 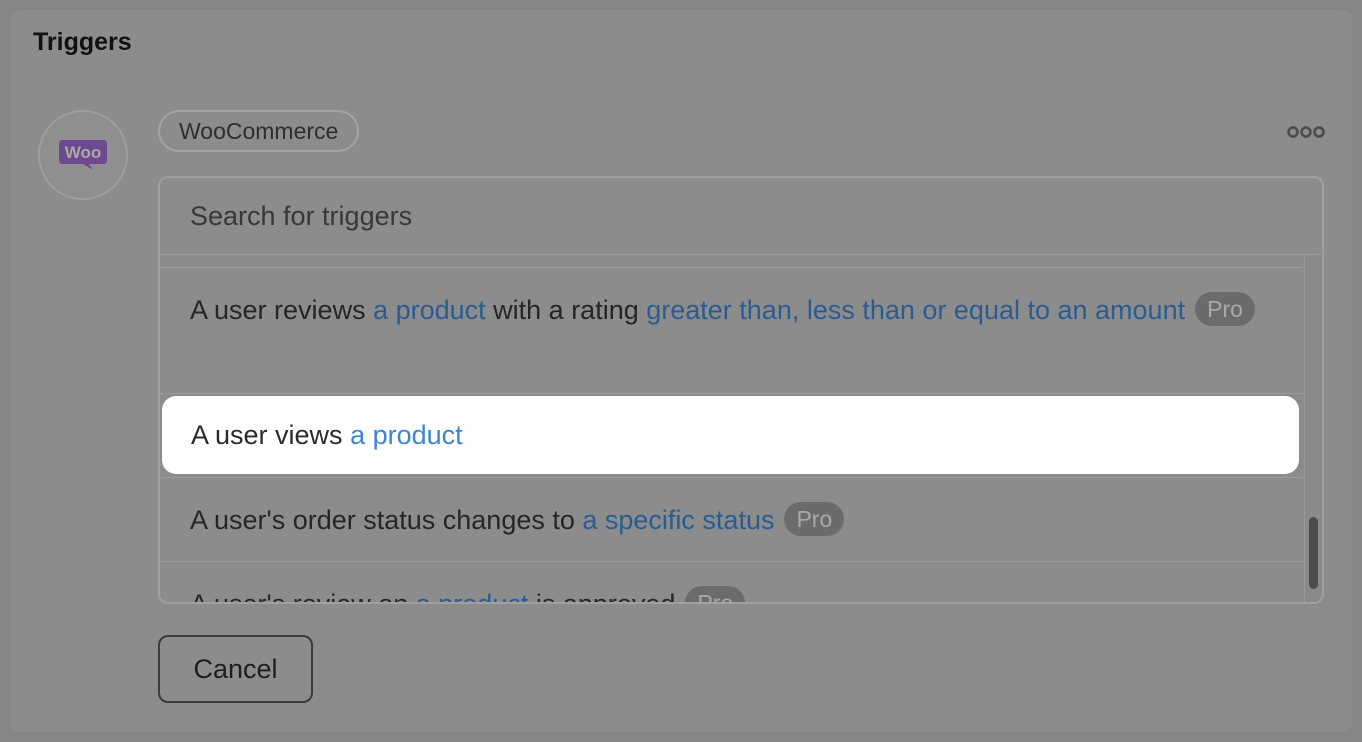 What do you see at coordinates (303, 596) in the screenshot?
I see `trigger-text: A user's review on` at bounding box center [303, 596].